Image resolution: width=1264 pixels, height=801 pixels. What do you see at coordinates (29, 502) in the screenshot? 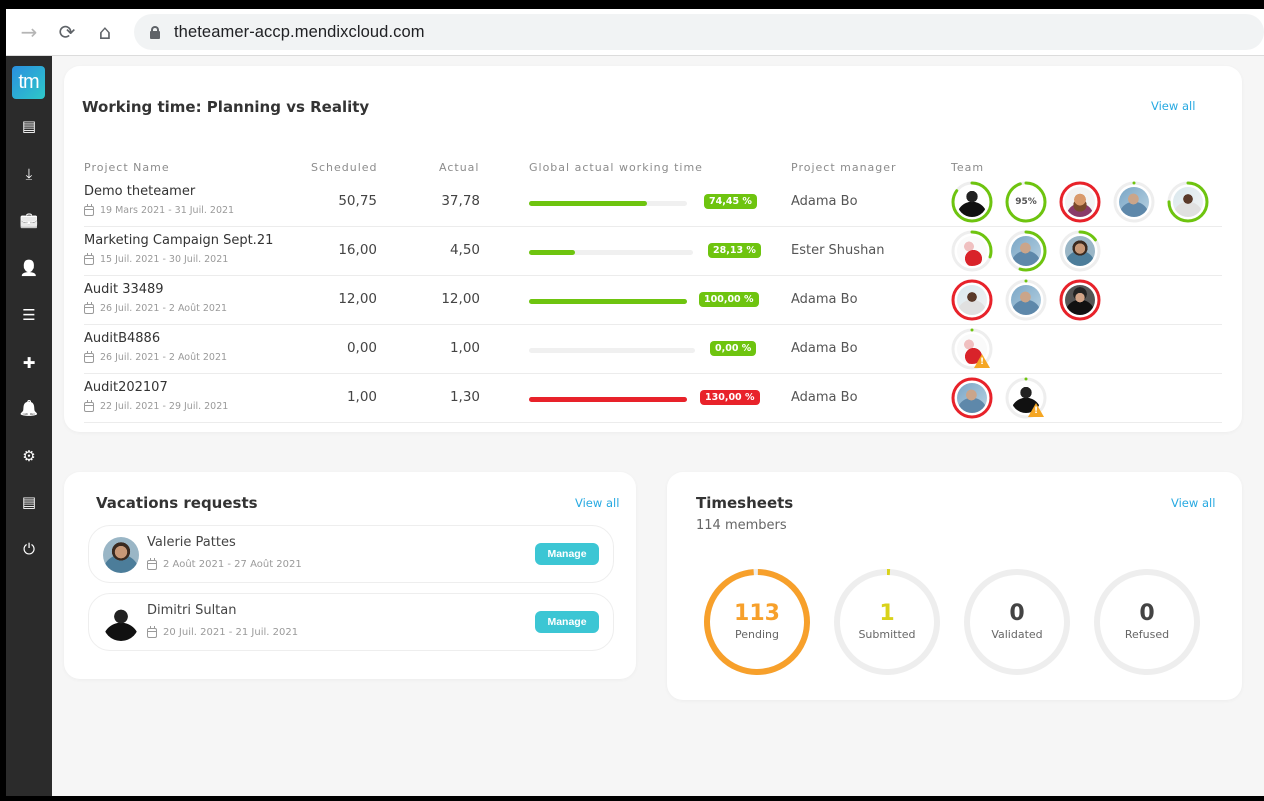
I see `report-icon: ▤` at bounding box center [29, 502].